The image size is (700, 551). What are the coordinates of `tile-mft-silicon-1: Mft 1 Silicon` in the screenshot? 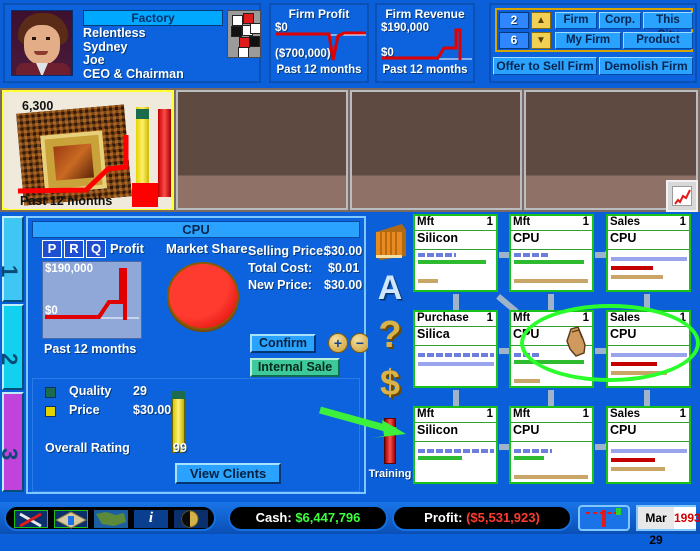 It's located at (455, 253).